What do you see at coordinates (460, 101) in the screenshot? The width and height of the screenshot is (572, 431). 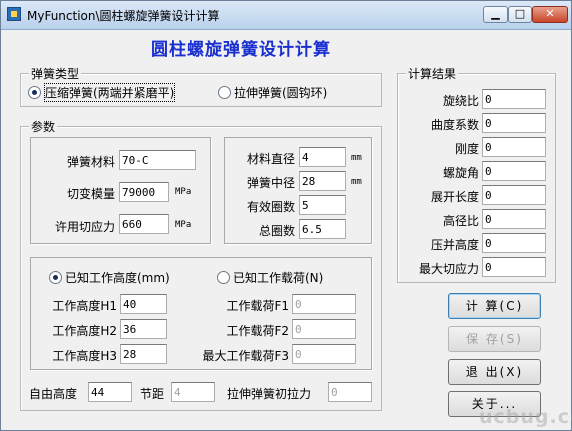 I see `result-label: 旋绕比` at bounding box center [460, 101].